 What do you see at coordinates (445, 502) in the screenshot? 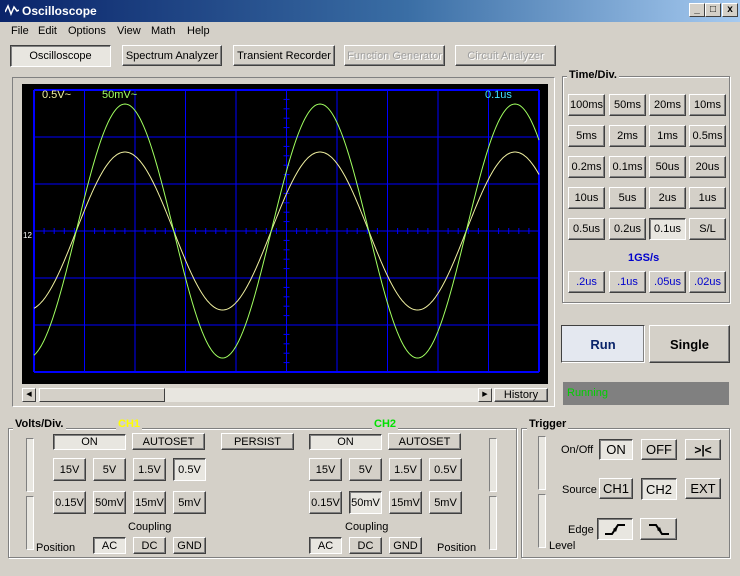
I see `ch2-volts-5mv-button: 5mV` at bounding box center [445, 502].